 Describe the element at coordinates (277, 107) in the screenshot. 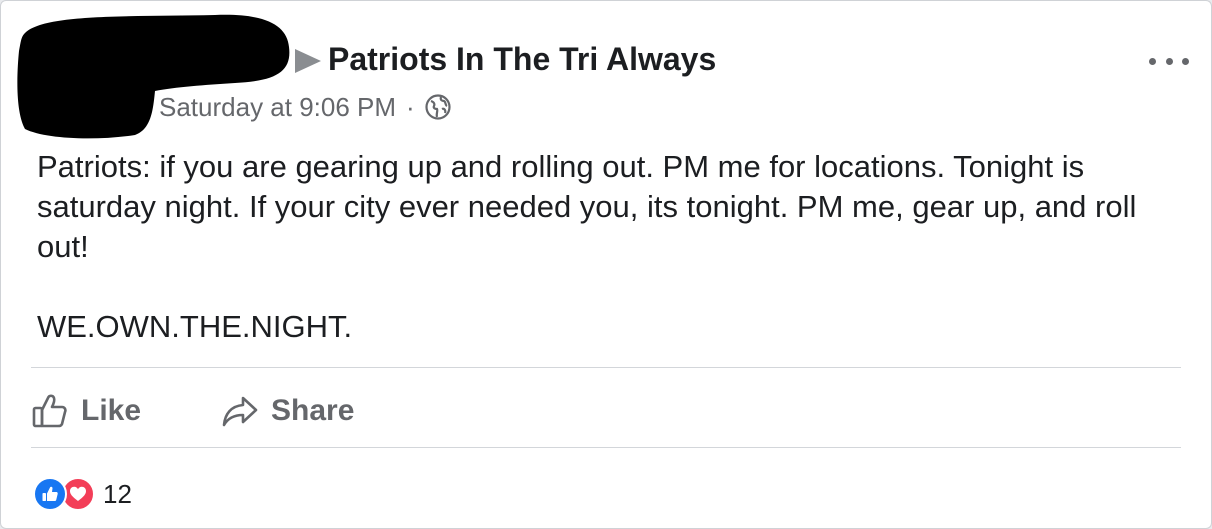

I see `post-timestamp: Saturday at 9:06 PM` at that location.